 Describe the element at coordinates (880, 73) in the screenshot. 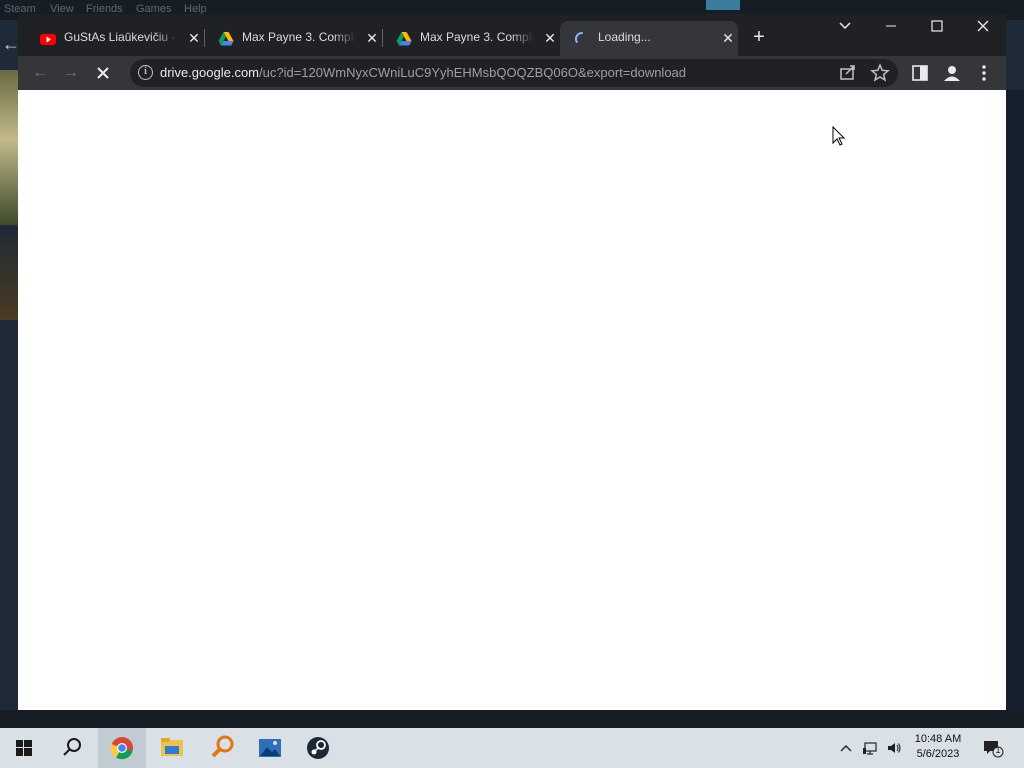

I see `bookmark-star-icon` at that location.